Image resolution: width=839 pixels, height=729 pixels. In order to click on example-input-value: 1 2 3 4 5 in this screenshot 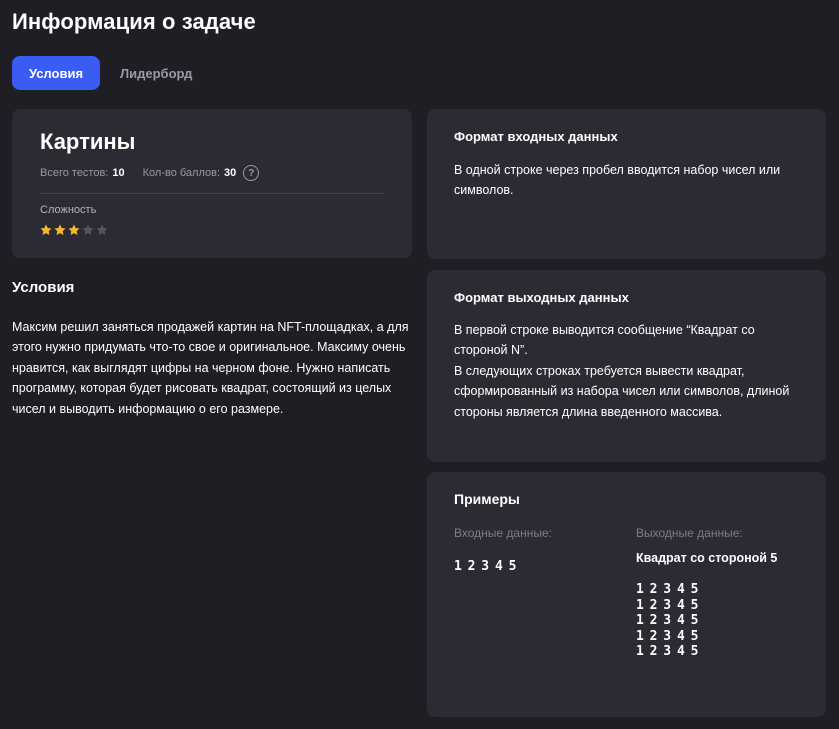, I will do `click(485, 566)`.